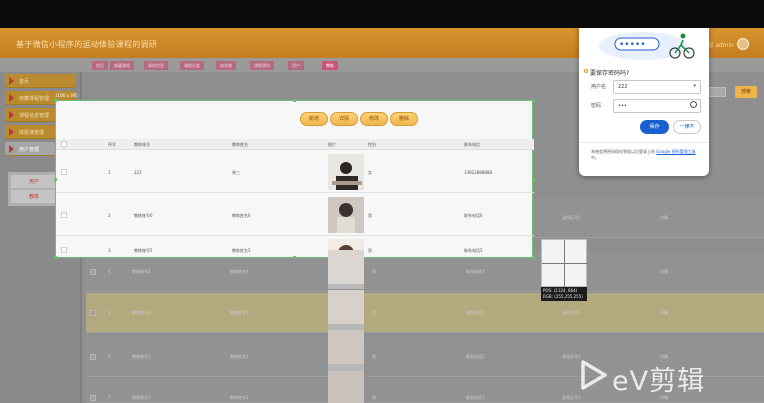 This screenshot has height=403, width=764. I want to click on row-index: 6, so click(109, 356).